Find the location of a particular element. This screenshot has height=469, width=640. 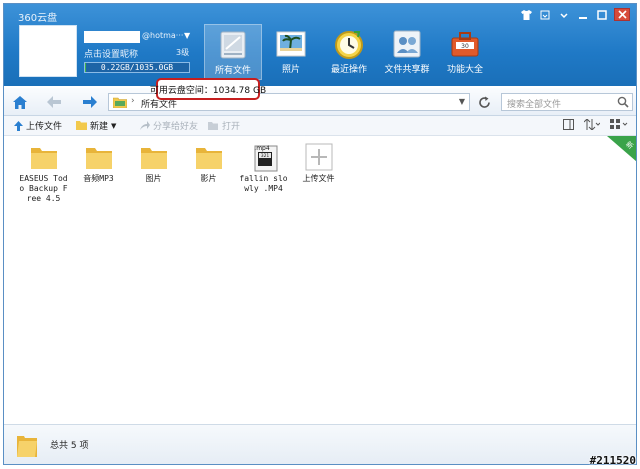

file-name: fallin slowly .MP4 is located at coordinates (263, 183).